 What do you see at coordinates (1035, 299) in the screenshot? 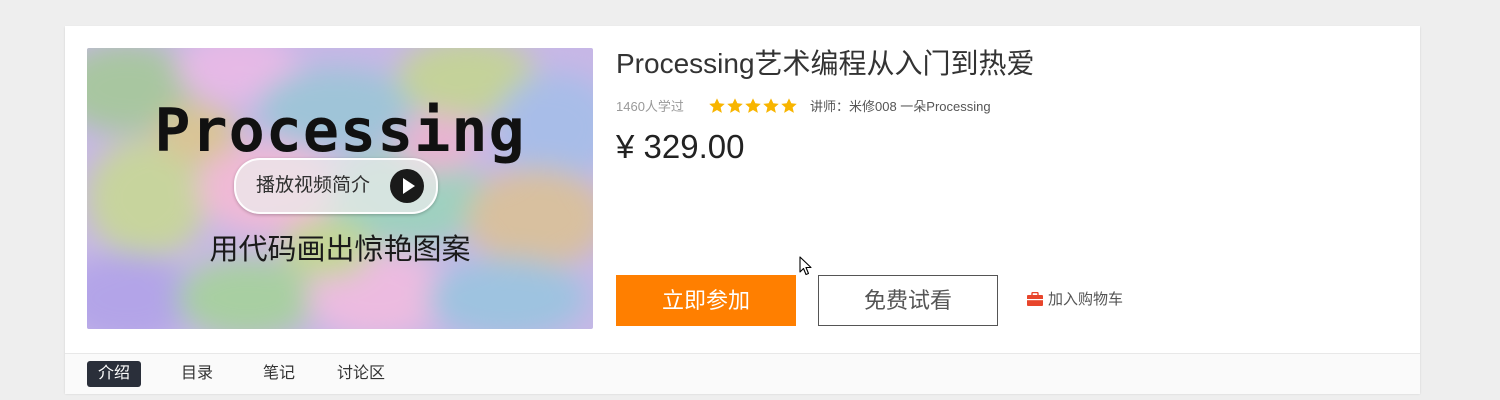
I see `shopping-bag-icon` at bounding box center [1035, 299].